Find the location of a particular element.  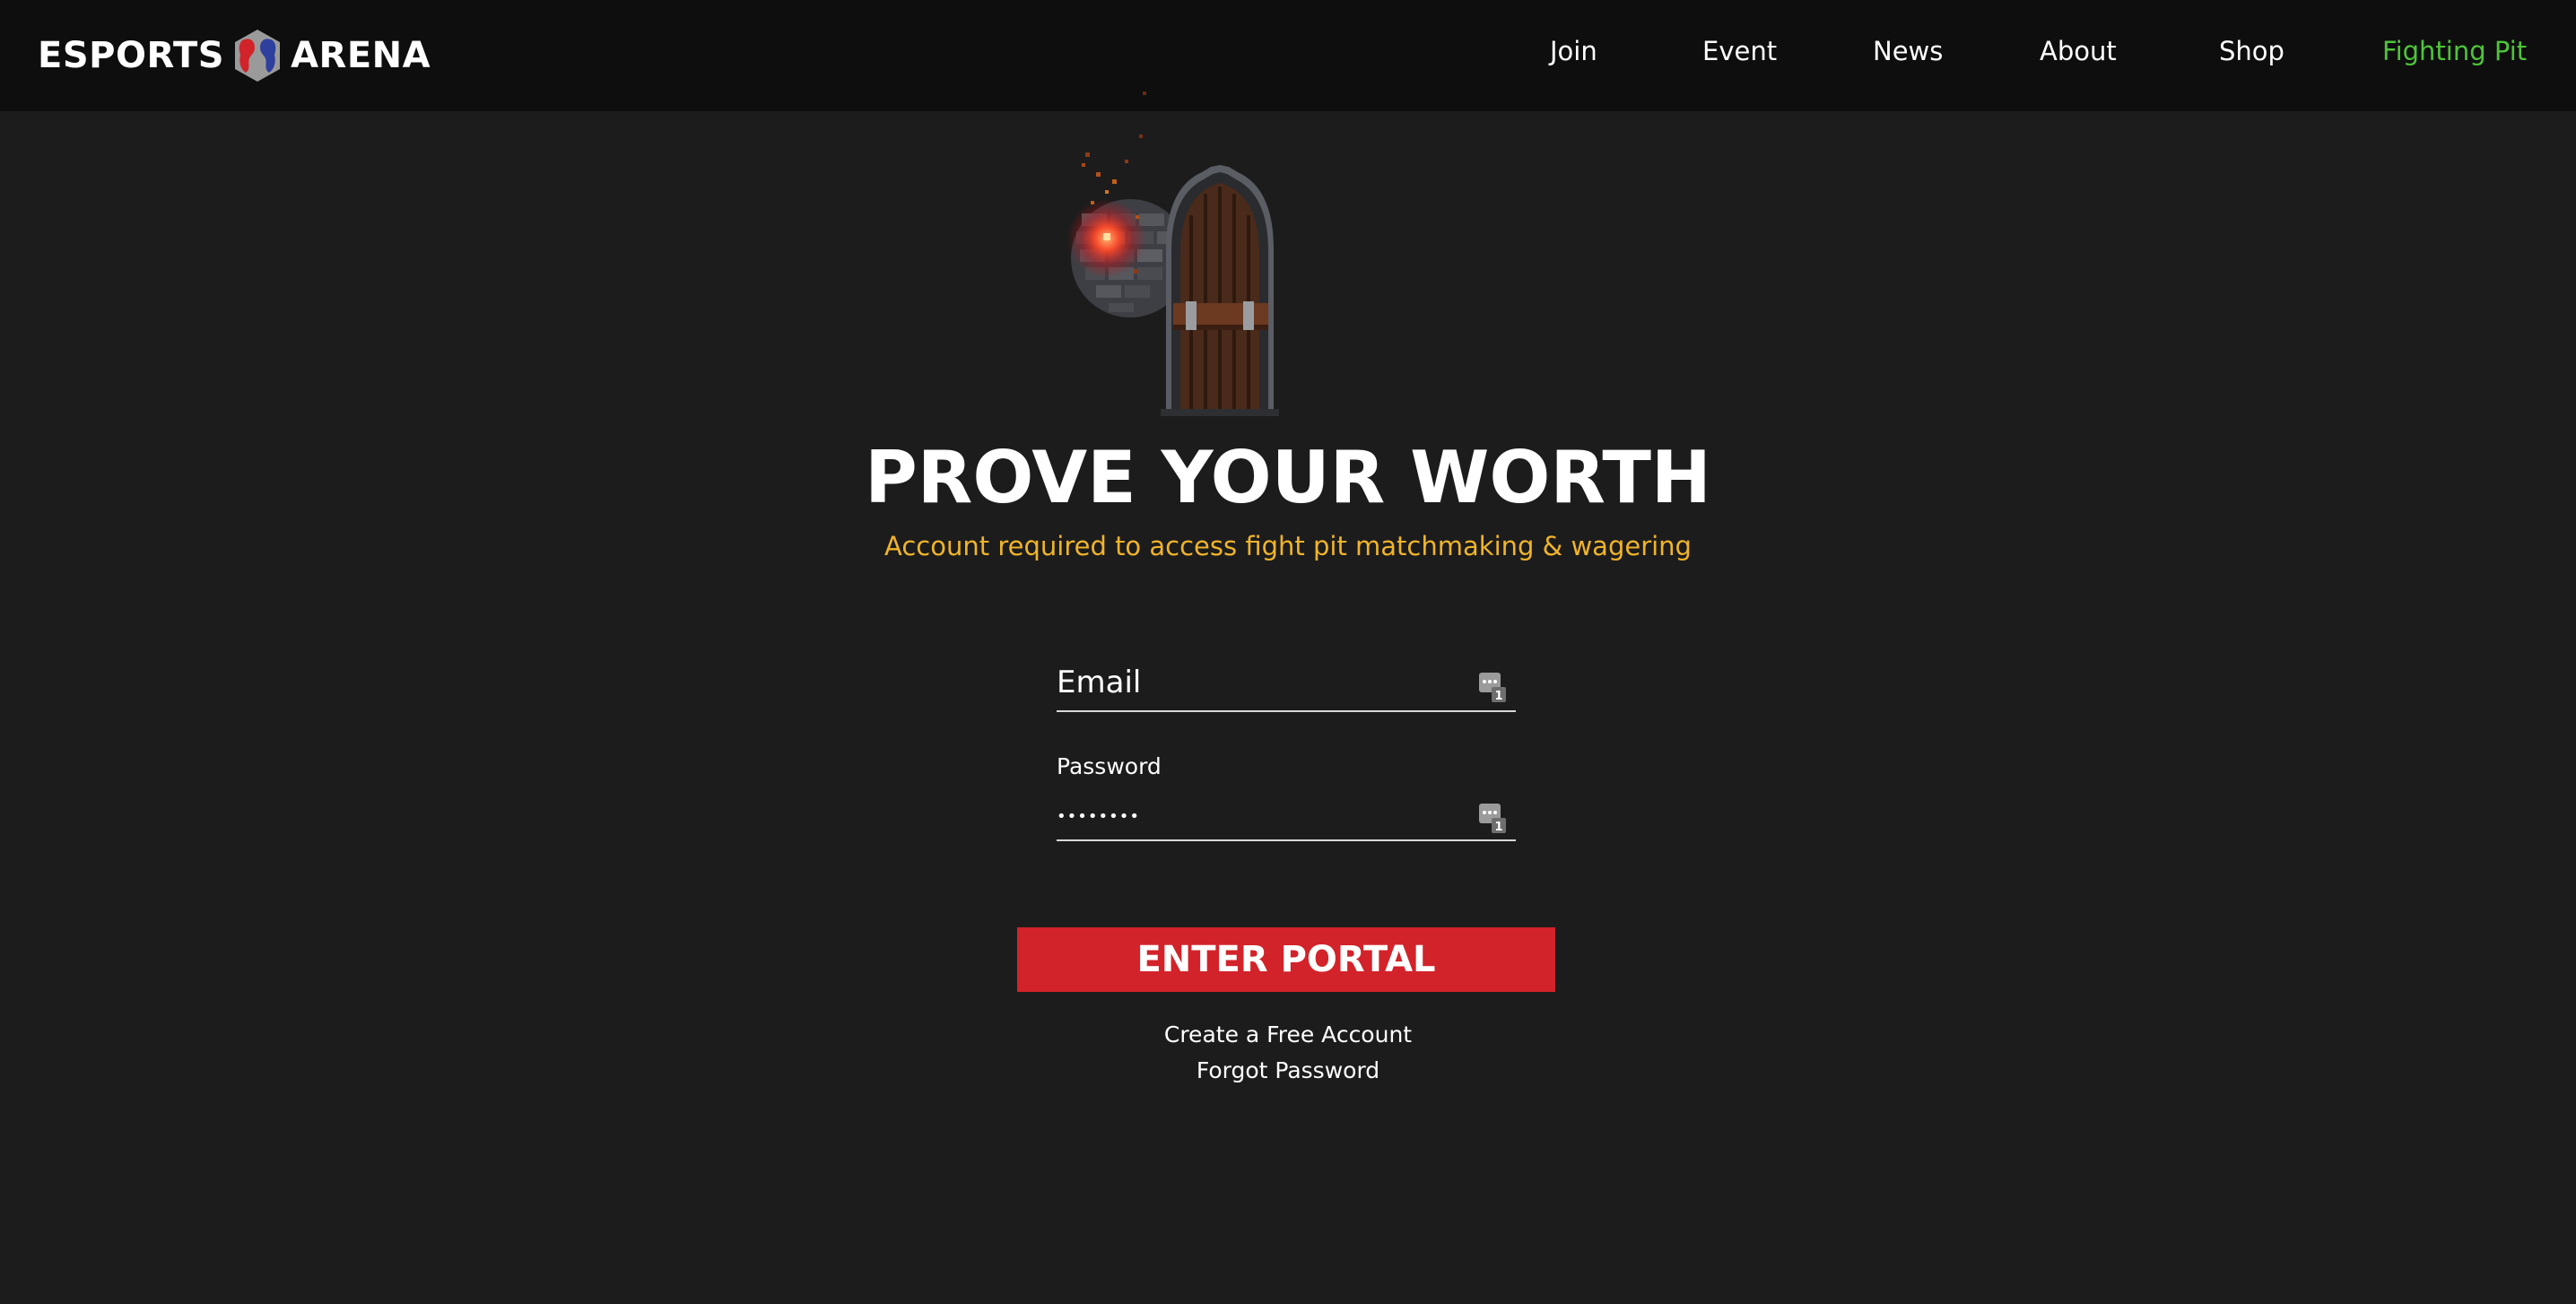

password-label: Password is located at coordinates (1109, 766).